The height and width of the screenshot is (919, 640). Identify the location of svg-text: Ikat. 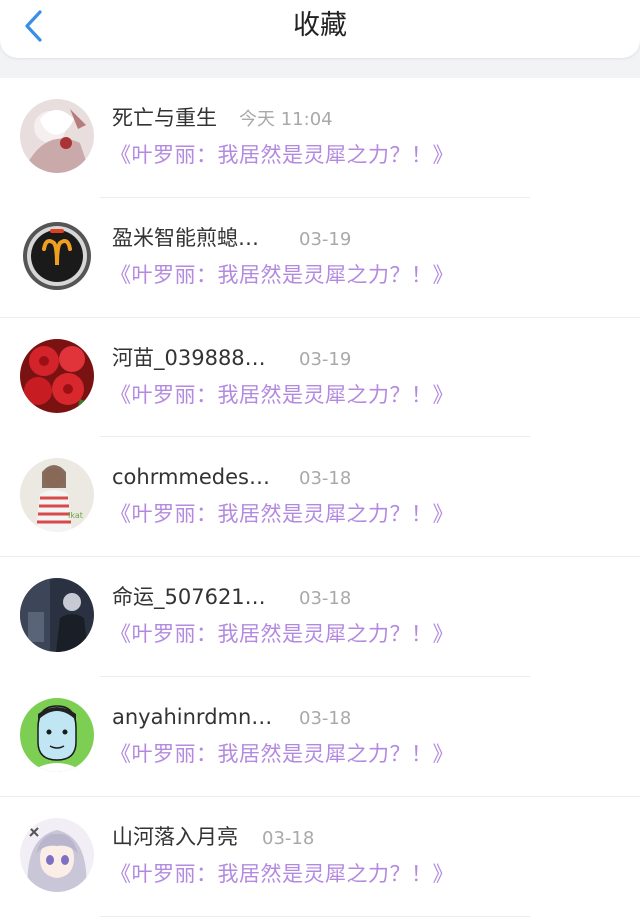
(75, 515).